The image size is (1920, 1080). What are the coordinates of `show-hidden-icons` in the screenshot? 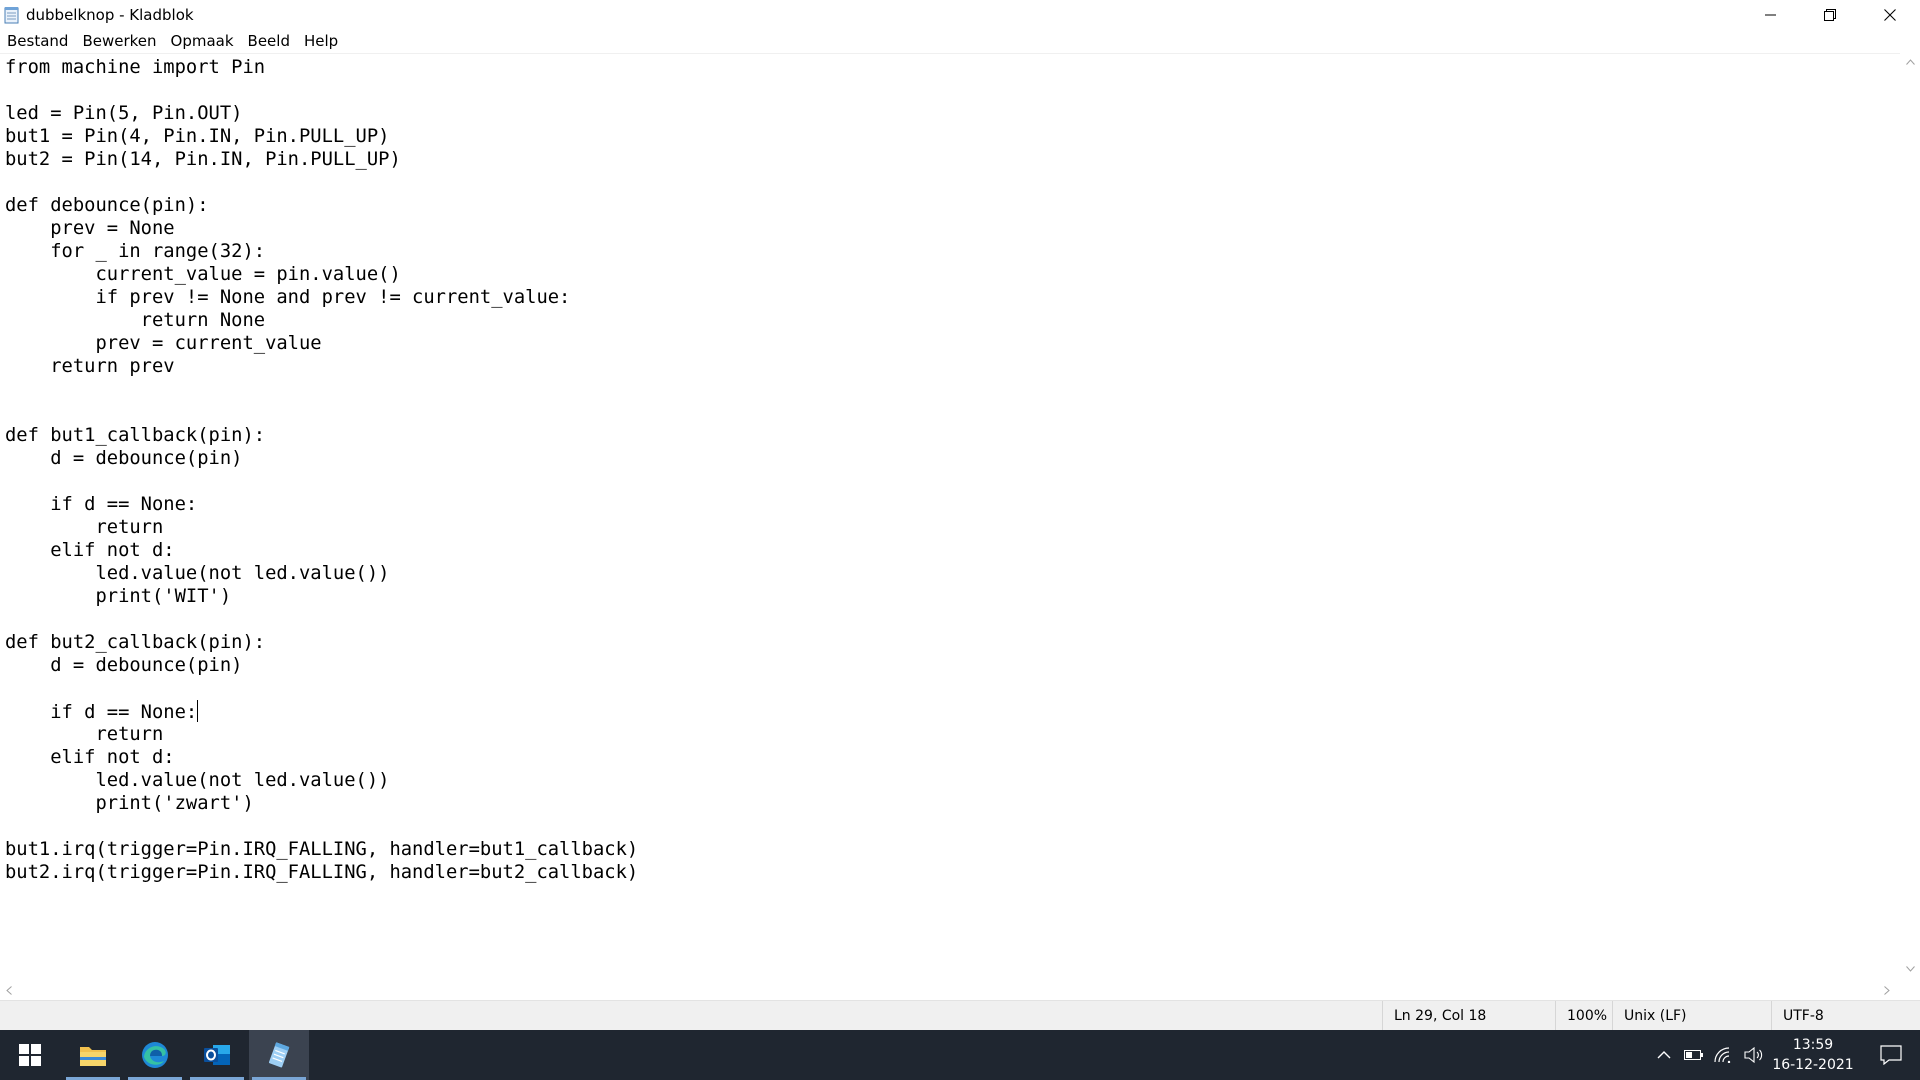 It's located at (1664, 1055).